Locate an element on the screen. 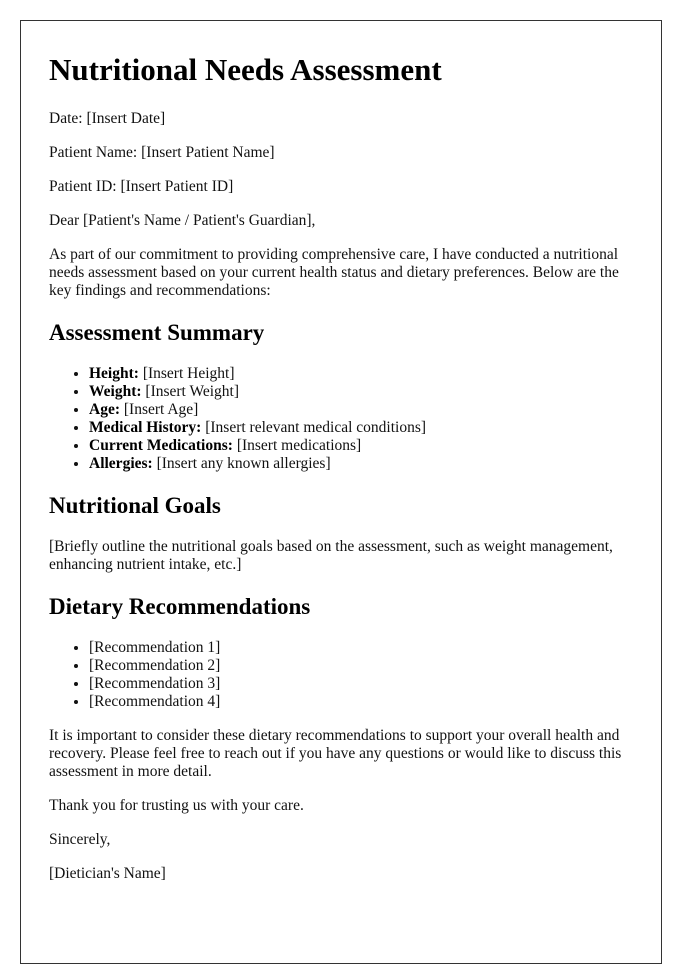 The image size is (700, 964). patient-name-field: Patient Name: [Insert Patient Name] is located at coordinates (341, 153).